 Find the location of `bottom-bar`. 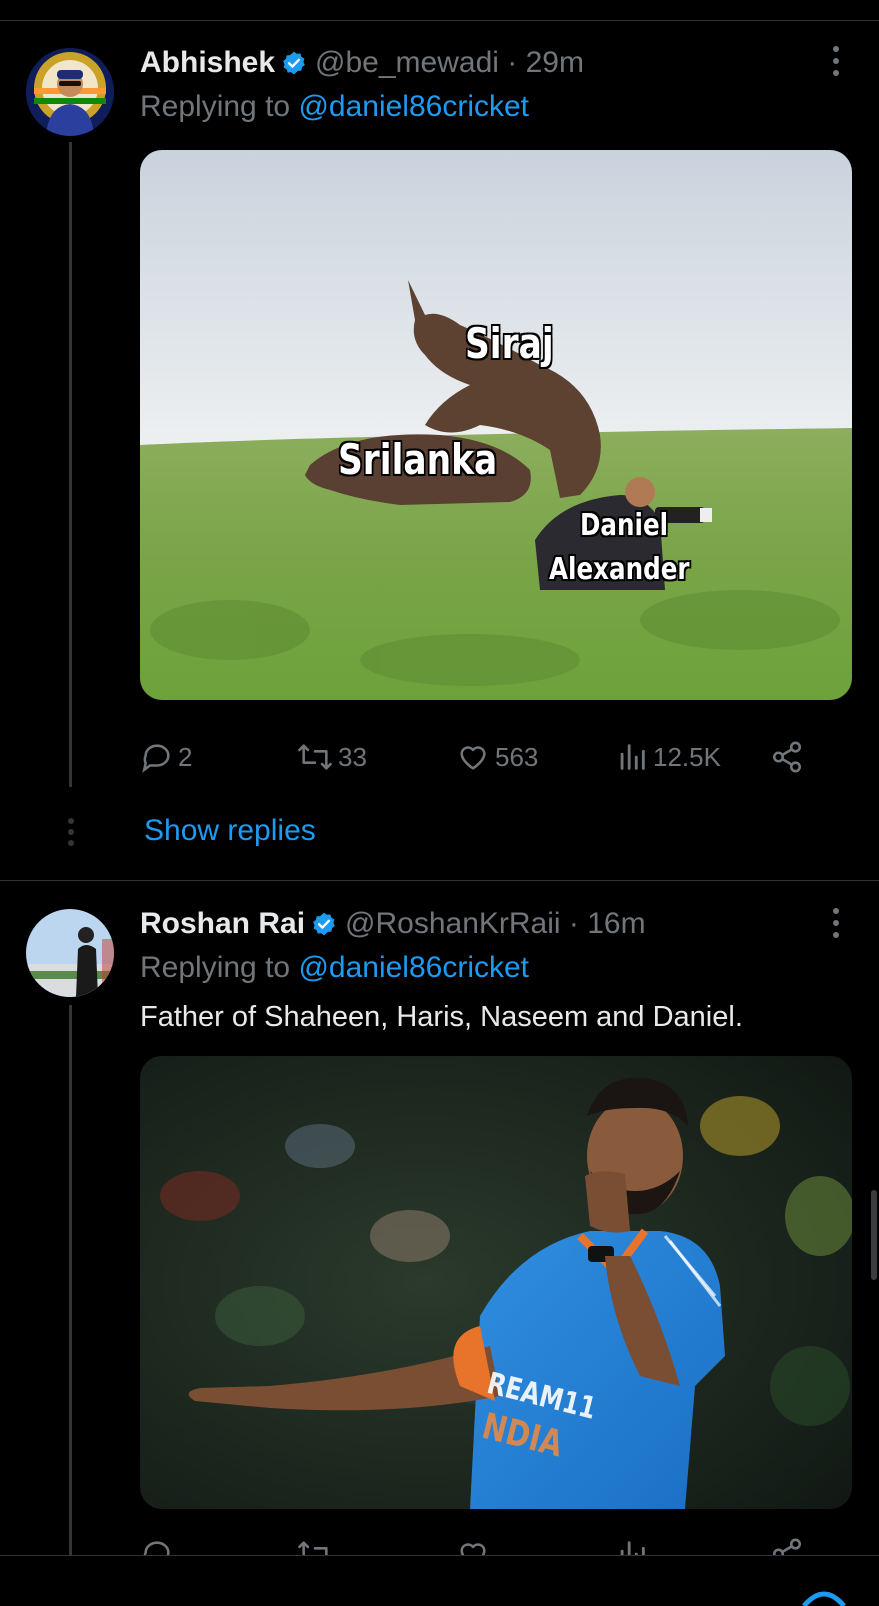

bottom-bar is located at coordinates (439, 1580).